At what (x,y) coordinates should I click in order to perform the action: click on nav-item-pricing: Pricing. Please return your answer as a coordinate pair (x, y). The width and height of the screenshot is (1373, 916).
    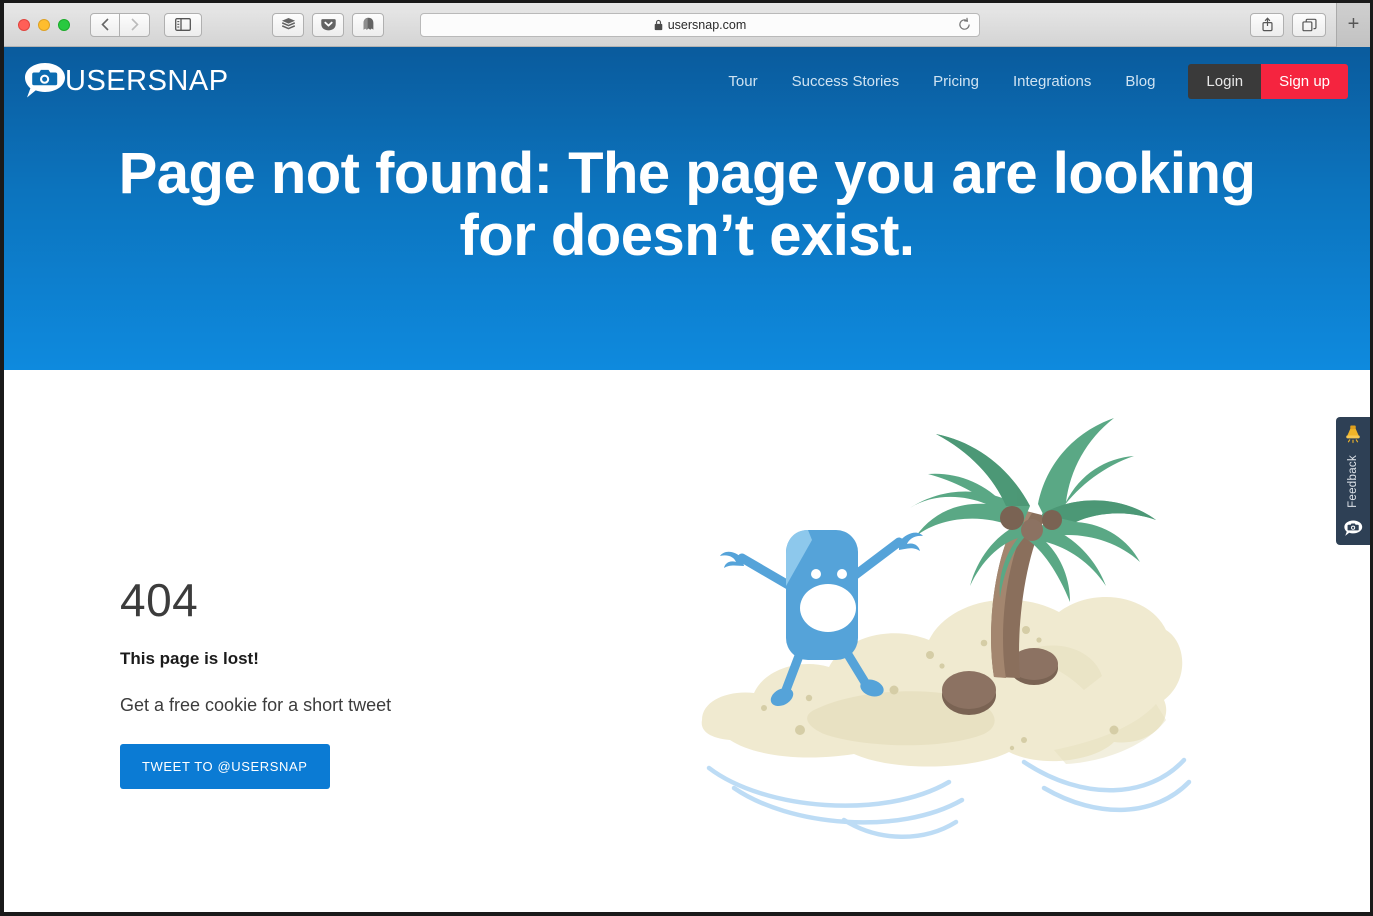
    Looking at the image, I should click on (956, 81).